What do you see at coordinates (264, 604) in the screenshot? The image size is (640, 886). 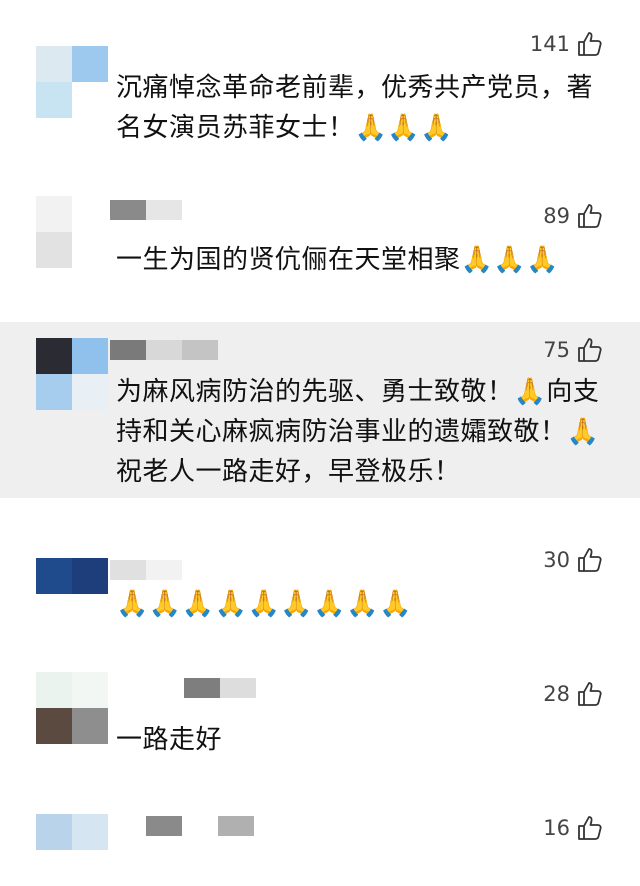 I see `comment-text: 🙏🙏🙏🙏🙏🙏🙏🙏🙏` at bounding box center [264, 604].